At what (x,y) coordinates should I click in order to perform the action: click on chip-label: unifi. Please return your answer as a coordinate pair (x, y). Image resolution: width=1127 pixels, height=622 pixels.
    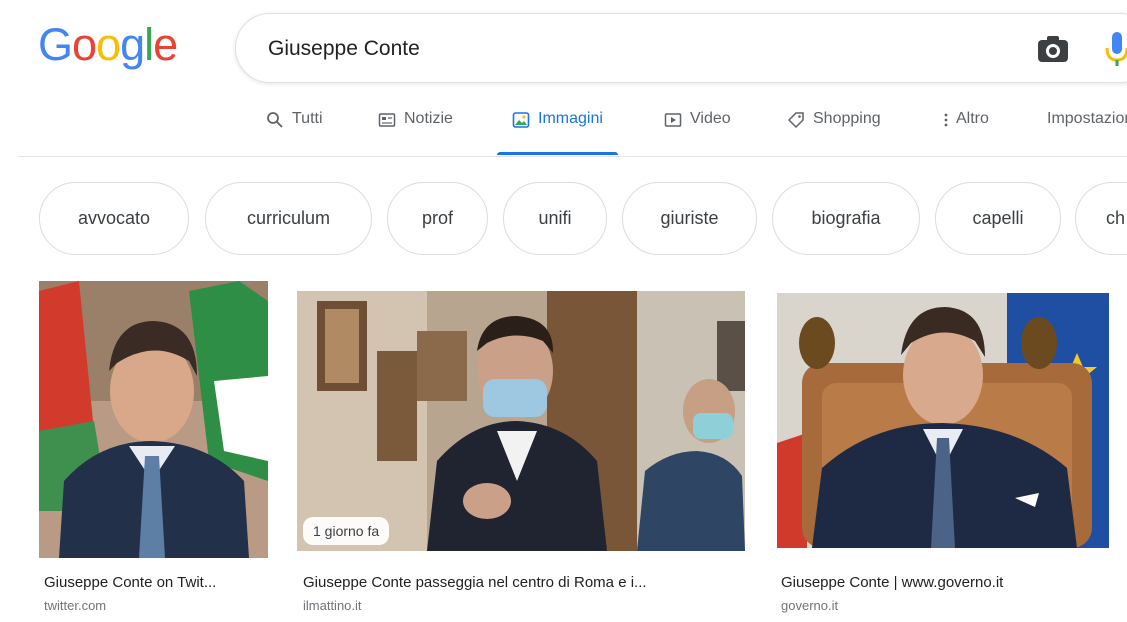
    Looking at the image, I should click on (555, 218).